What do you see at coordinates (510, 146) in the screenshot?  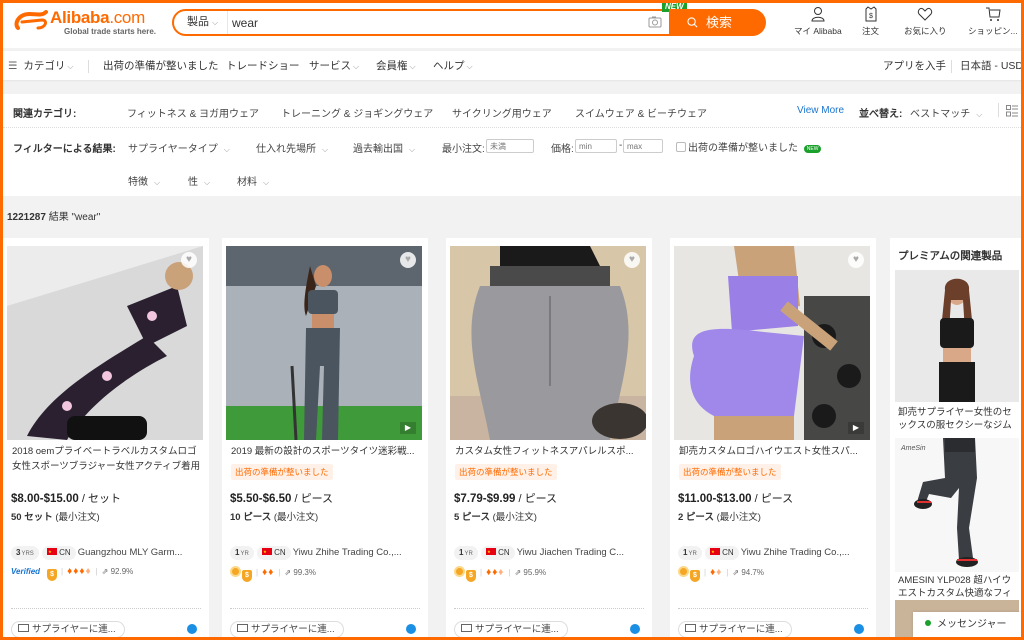 I see `moq-input` at bounding box center [510, 146].